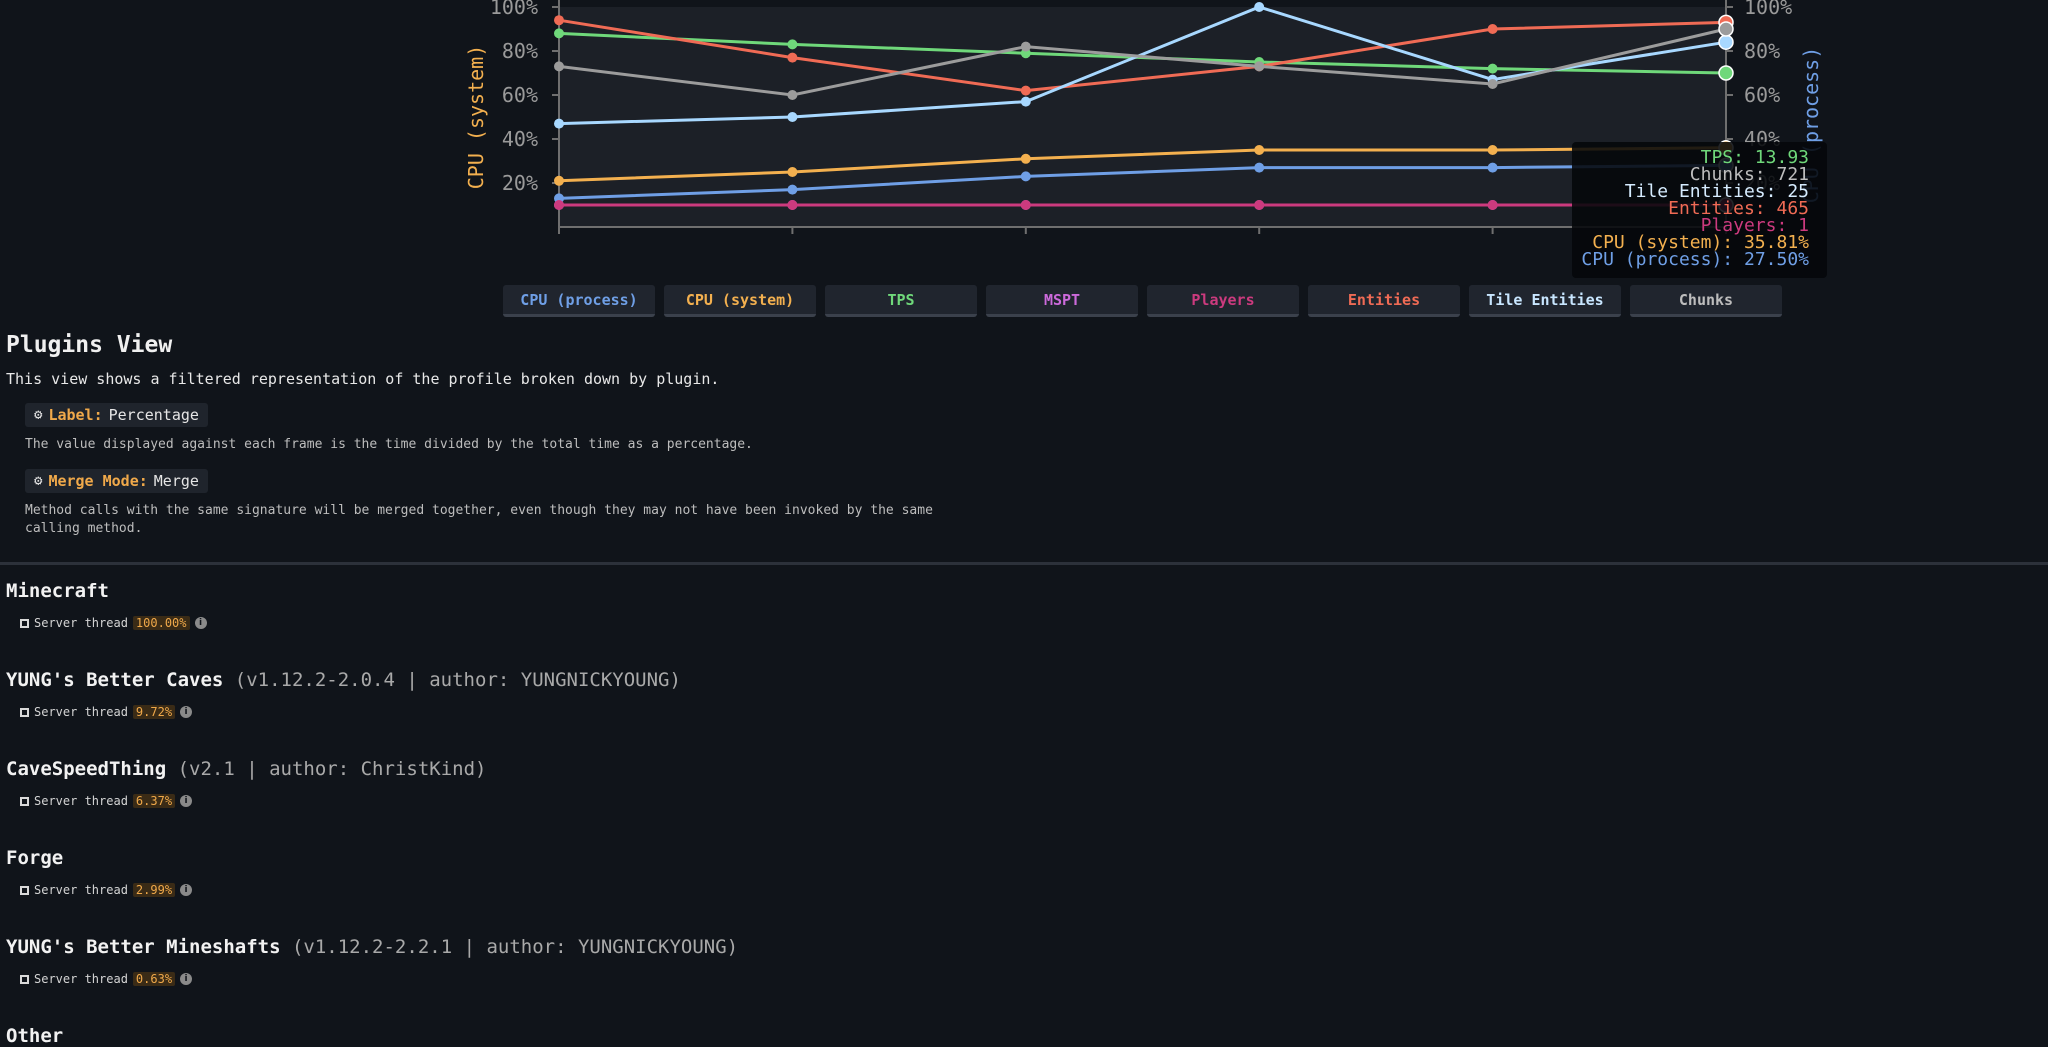  Describe the element at coordinates (253, 801) in the screenshot. I see `thread-row: Server thread 6.37% i` at that location.